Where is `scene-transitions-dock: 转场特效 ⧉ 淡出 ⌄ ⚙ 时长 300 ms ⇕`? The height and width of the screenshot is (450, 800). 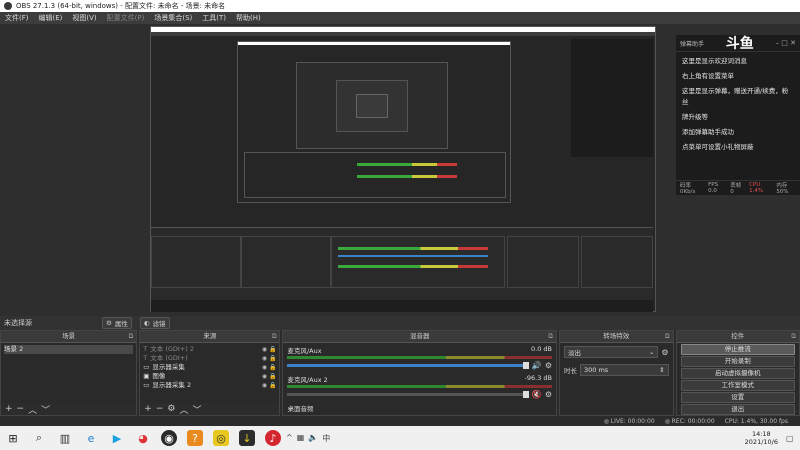
scene-transitions-dock: 转场特效 ⧉ 淡出 ⌄ ⚙ 时长 300 ms ⇕ is located at coordinates (616, 373).